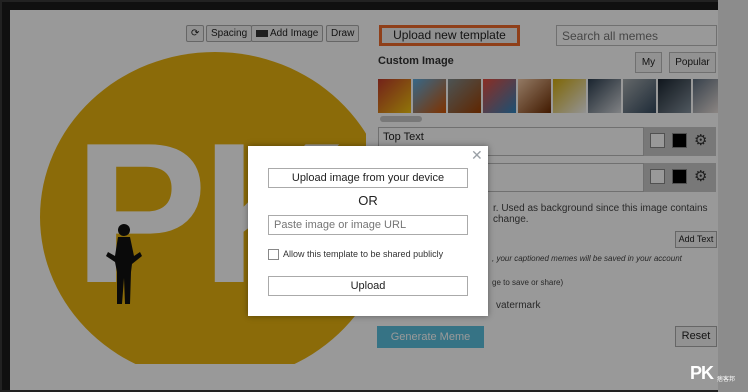 This screenshot has width=748, height=392. What do you see at coordinates (368, 200) in the screenshot?
I see `or-separator: OR` at bounding box center [368, 200].